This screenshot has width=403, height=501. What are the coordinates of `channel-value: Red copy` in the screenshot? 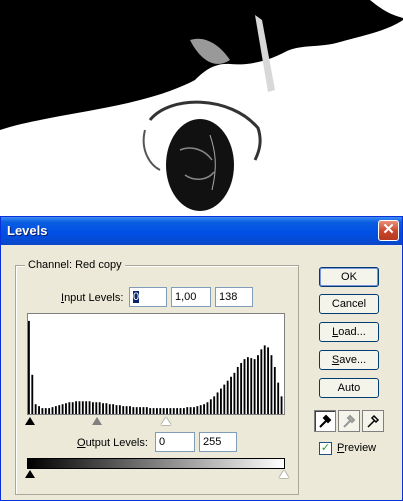 It's located at (98, 265).